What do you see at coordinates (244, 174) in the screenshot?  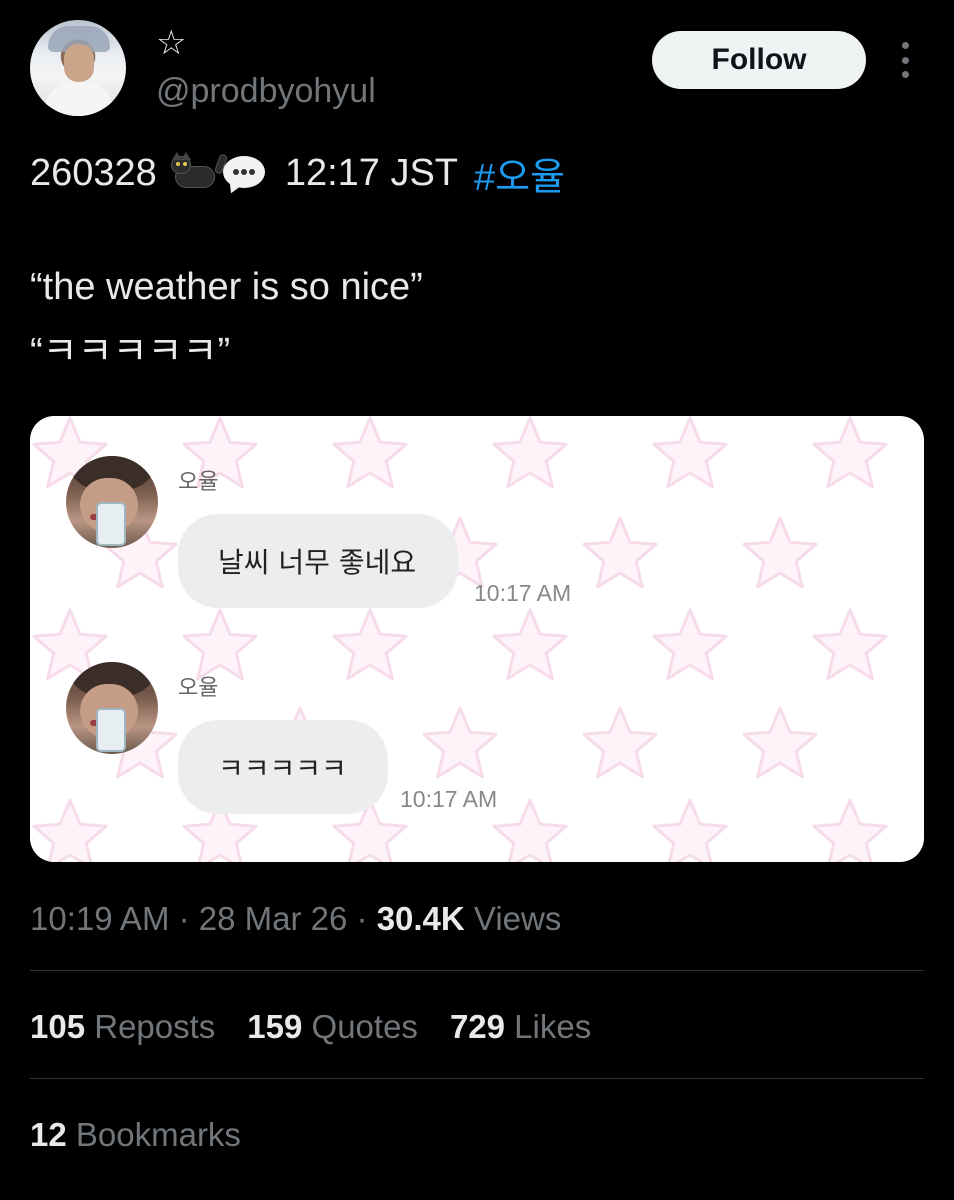 I see `speech-bubble-icon` at bounding box center [244, 174].